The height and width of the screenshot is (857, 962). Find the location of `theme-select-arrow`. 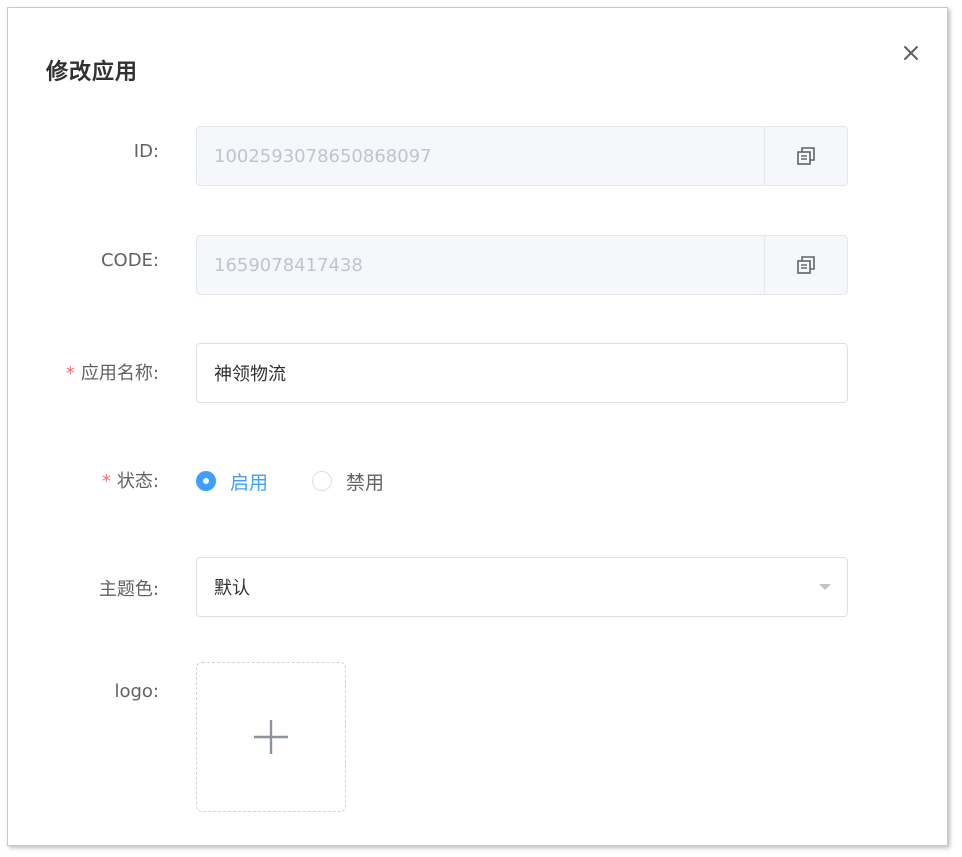

theme-select-arrow is located at coordinates (825, 587).